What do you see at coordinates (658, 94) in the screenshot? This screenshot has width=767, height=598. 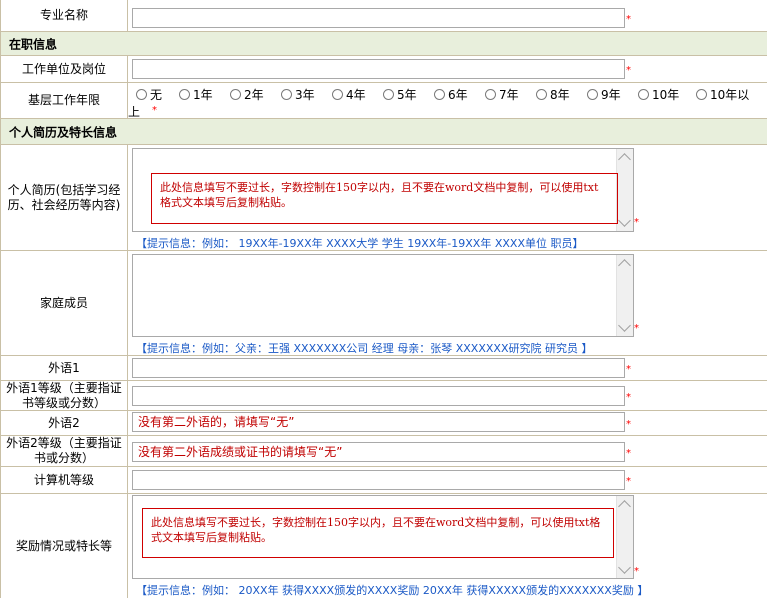 I see `radio-option: 10年` at bounding box center [658, 94].